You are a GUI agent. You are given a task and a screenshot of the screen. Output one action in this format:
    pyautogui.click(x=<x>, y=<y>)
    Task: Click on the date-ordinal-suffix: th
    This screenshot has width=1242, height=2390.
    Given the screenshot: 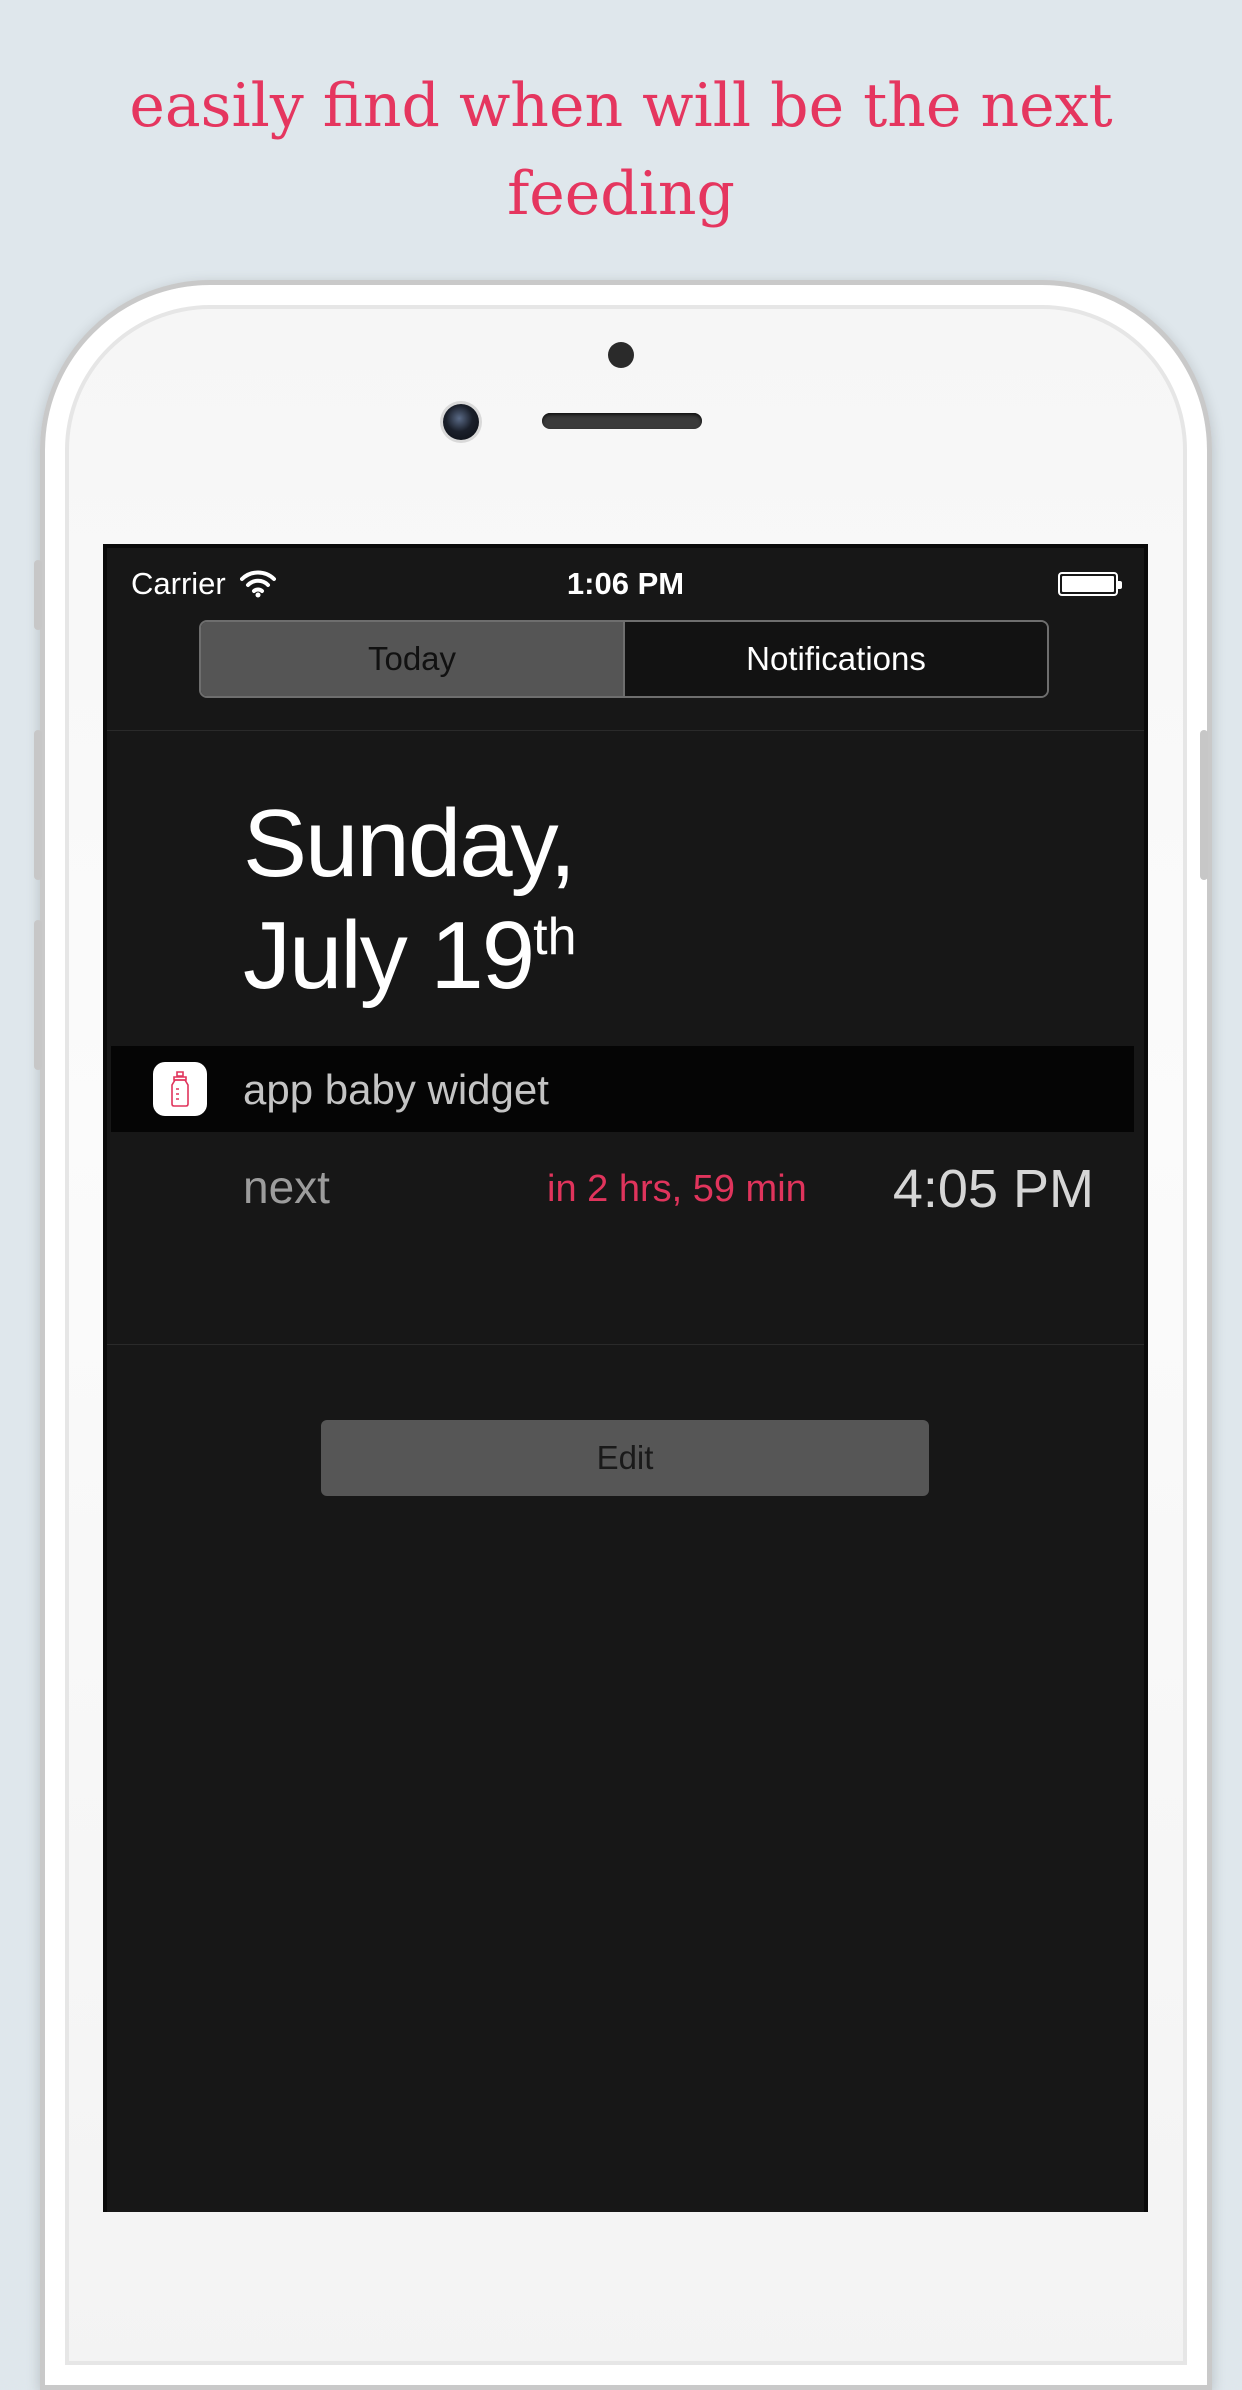 What is the action you would take?
    pyautogui.click(x=555, y=937)
    